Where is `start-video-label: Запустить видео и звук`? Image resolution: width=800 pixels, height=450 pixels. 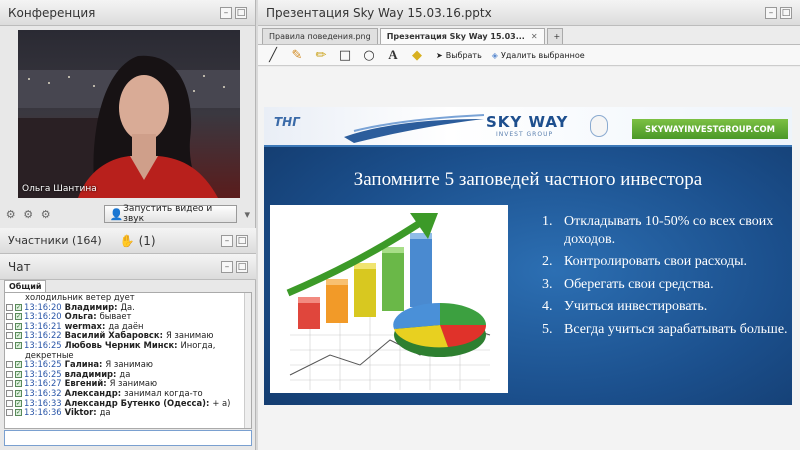
start-video-label: Запустить видео и звук is located at coordinates (168, 214).